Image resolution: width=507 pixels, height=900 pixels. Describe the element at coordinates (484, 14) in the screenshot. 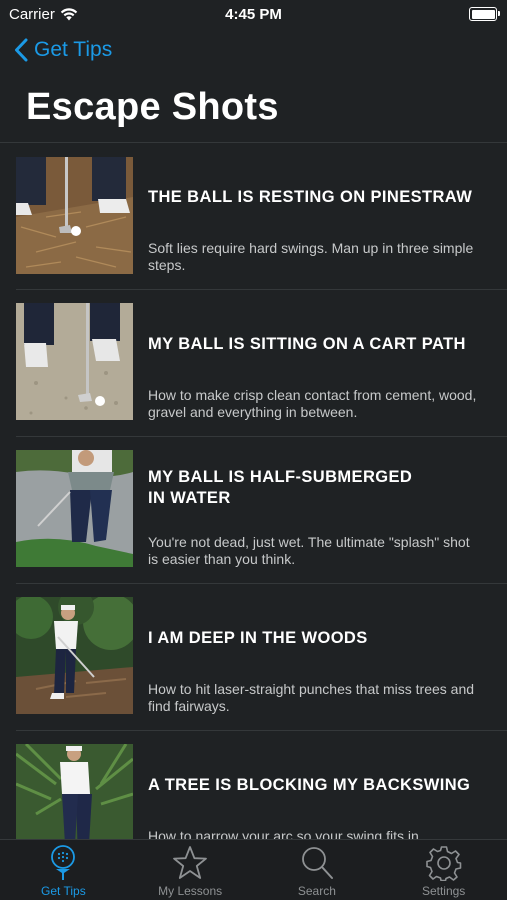

I see `battery-icon` at that location.